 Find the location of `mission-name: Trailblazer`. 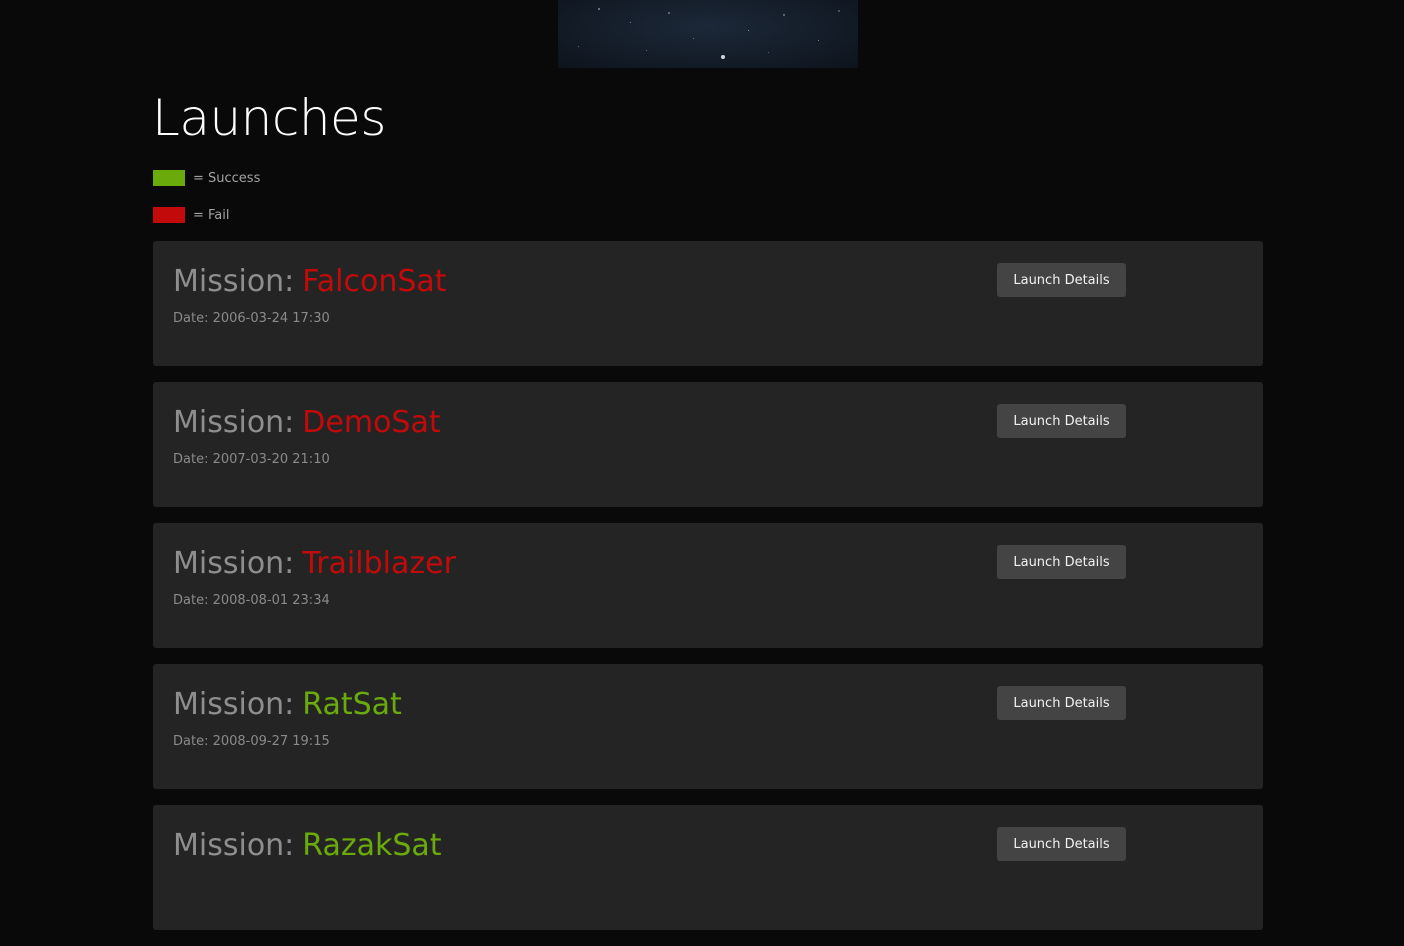

mission-name: Trailblazer is located at coordinates (379, 563).